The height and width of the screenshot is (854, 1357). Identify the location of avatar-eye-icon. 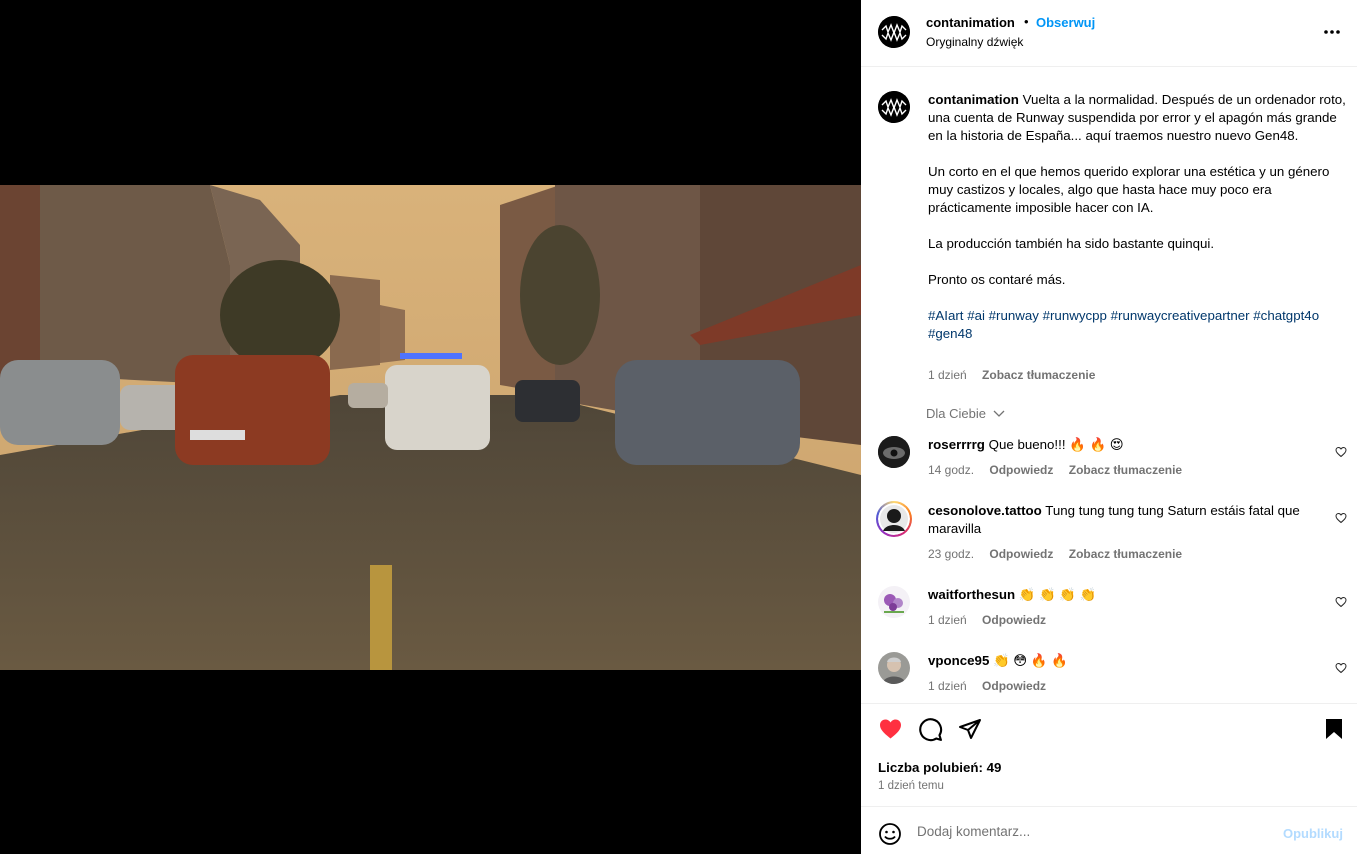
(894, 452).